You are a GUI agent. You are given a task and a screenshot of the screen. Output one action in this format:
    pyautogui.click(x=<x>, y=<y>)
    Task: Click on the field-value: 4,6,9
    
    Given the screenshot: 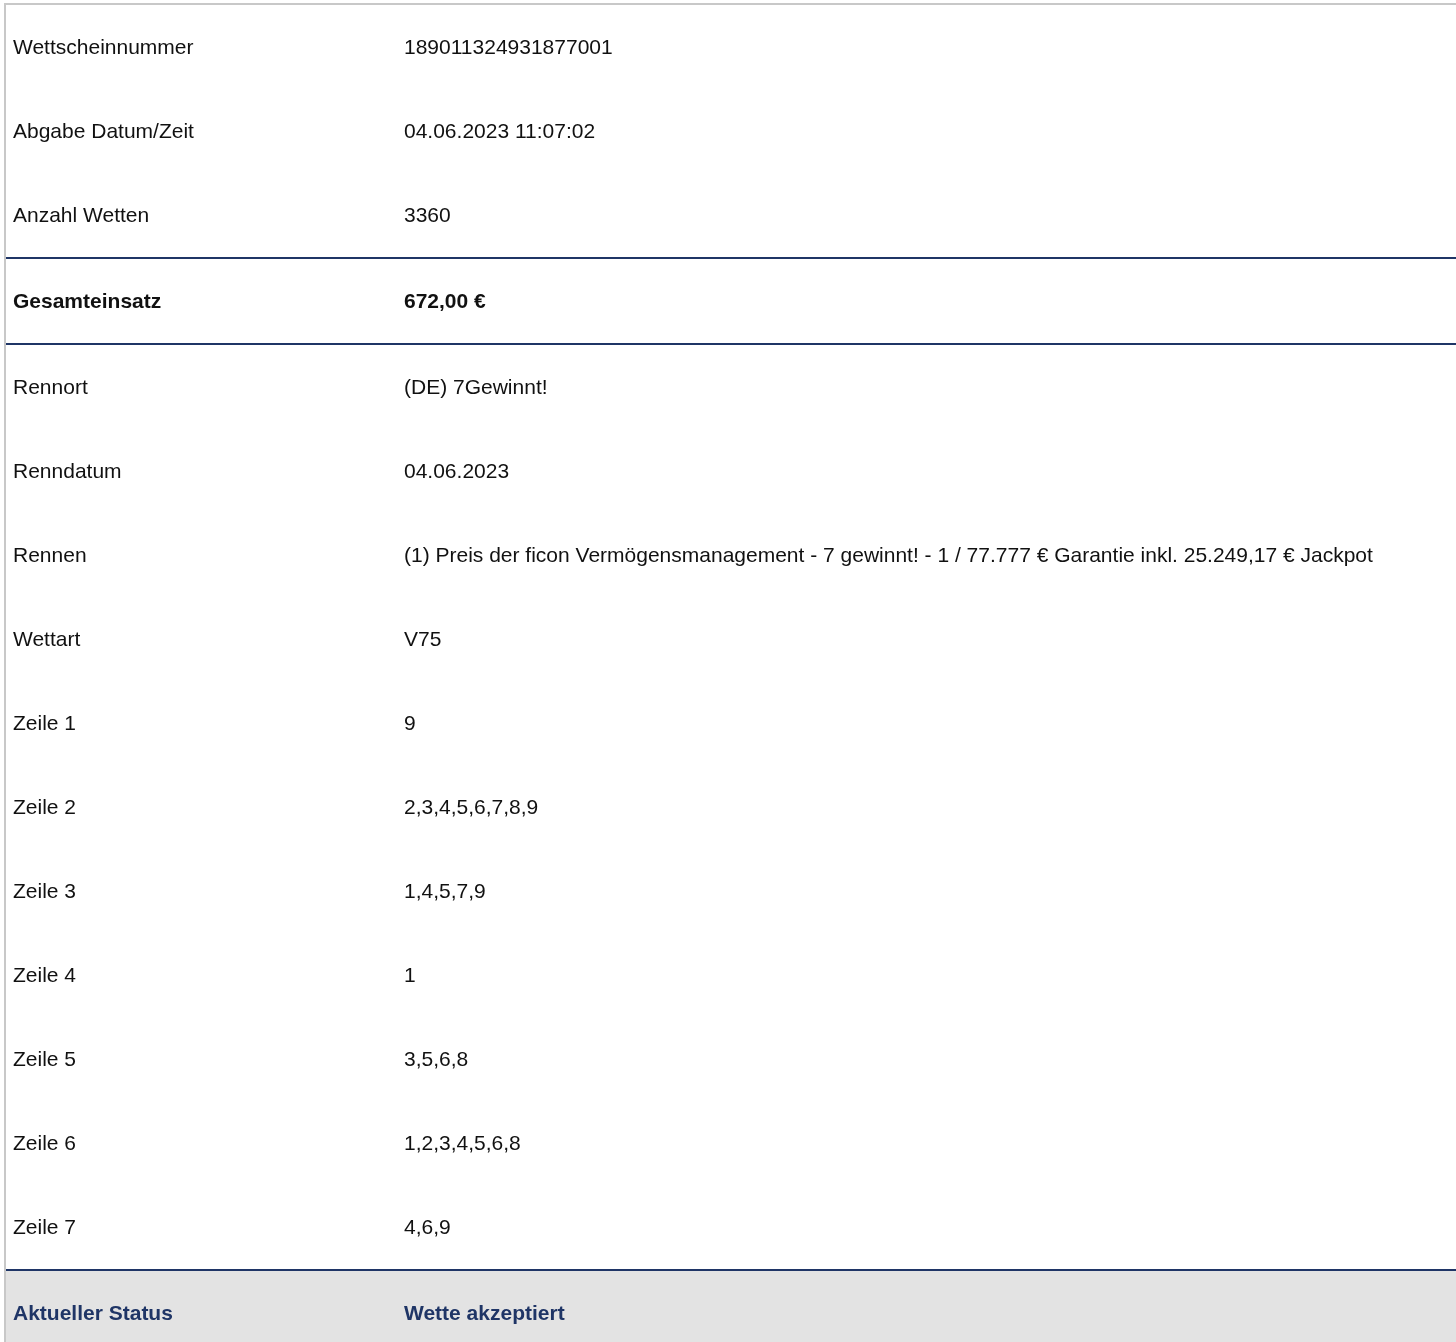 What is the action you would take?
    pyautogui.click(x=428, y=1227)
    